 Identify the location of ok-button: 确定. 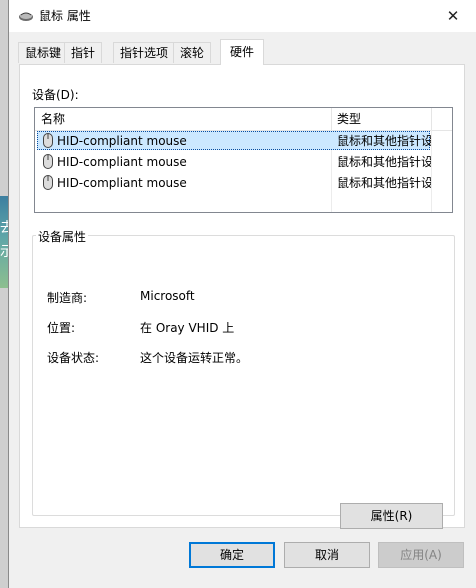
(232, 555).